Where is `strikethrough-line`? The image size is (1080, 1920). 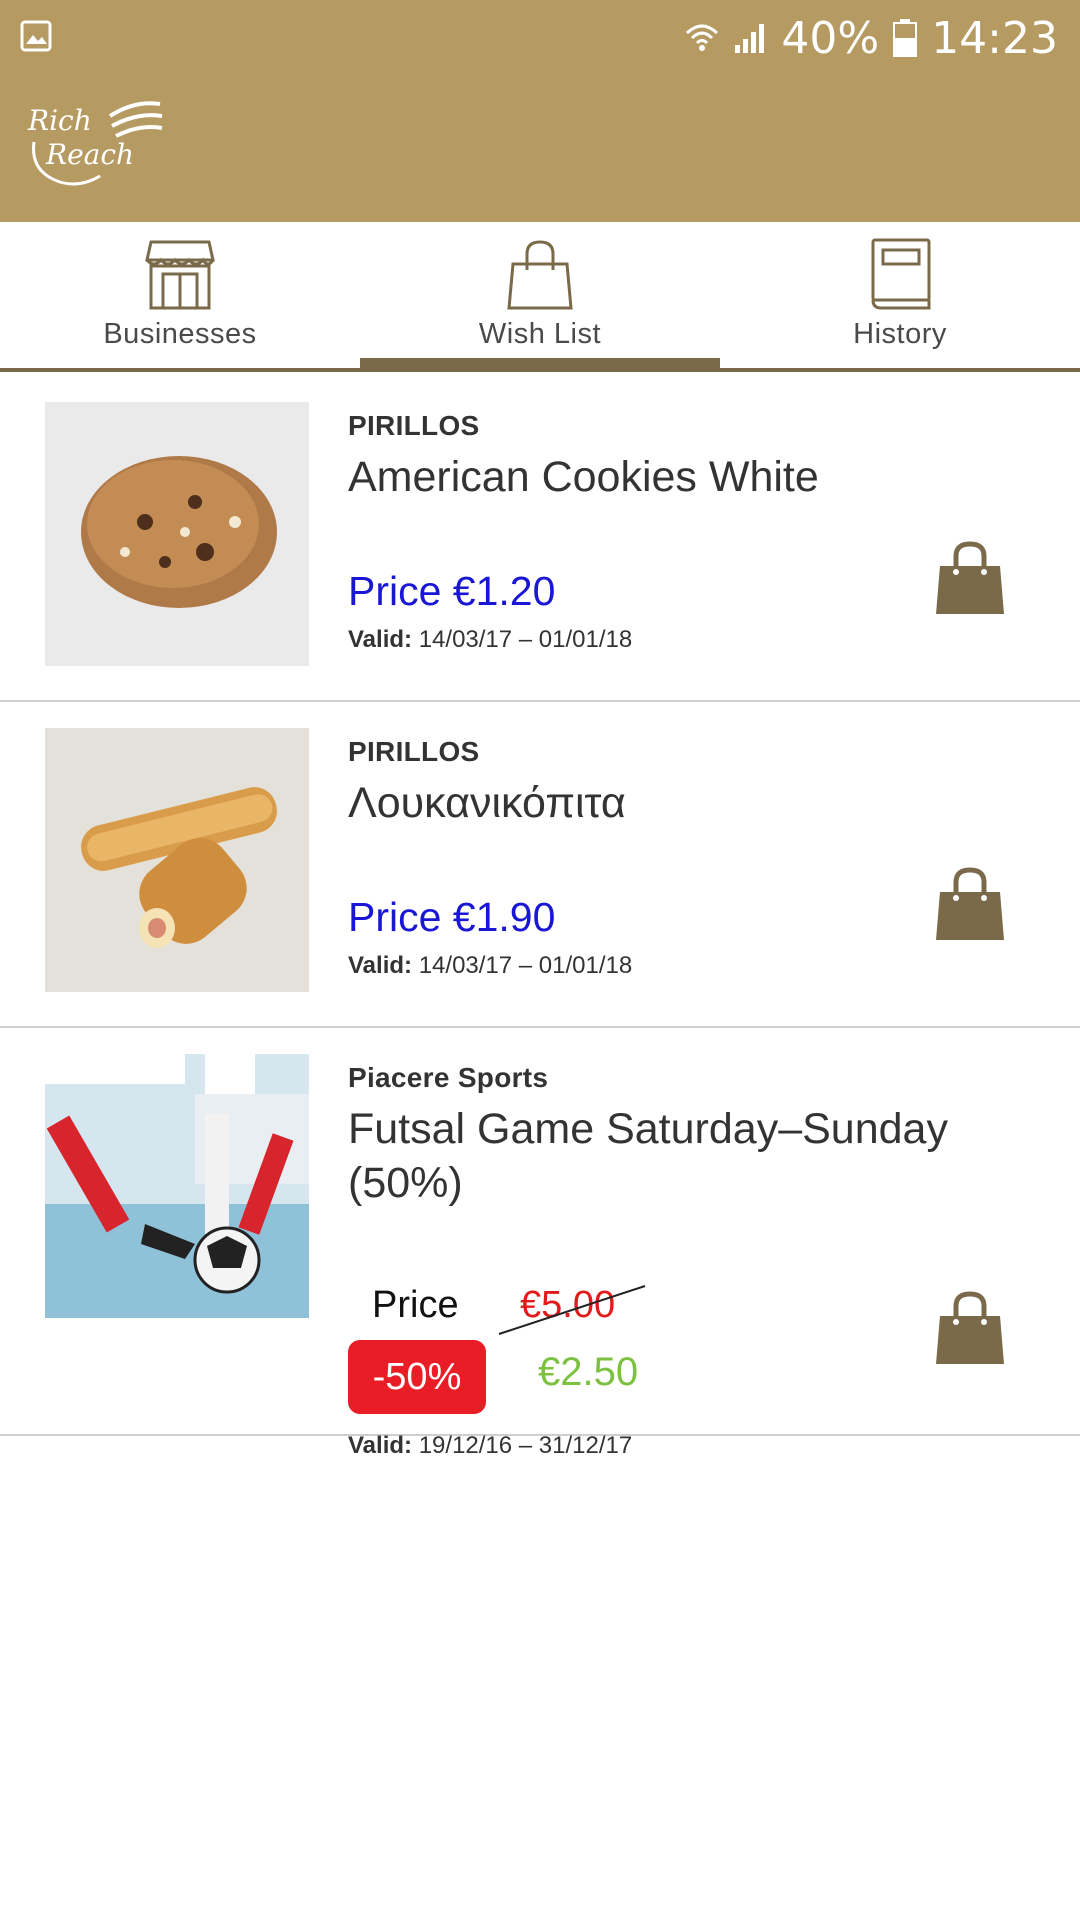
strikethrough-line is located at coordinates (572, 1310).